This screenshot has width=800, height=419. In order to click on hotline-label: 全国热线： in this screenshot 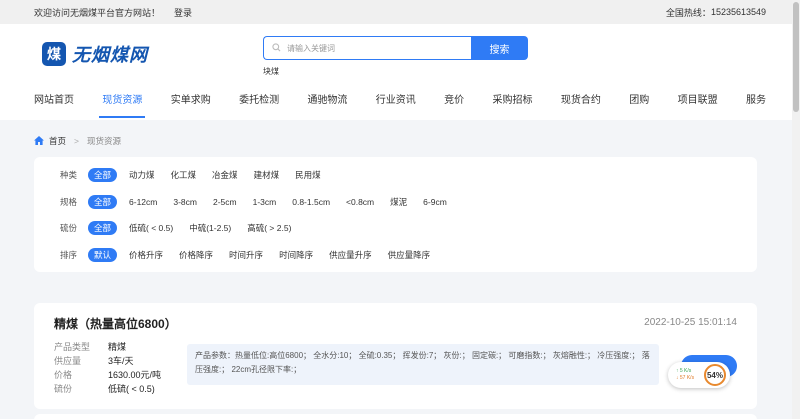, I will do `click(688, 12)`.